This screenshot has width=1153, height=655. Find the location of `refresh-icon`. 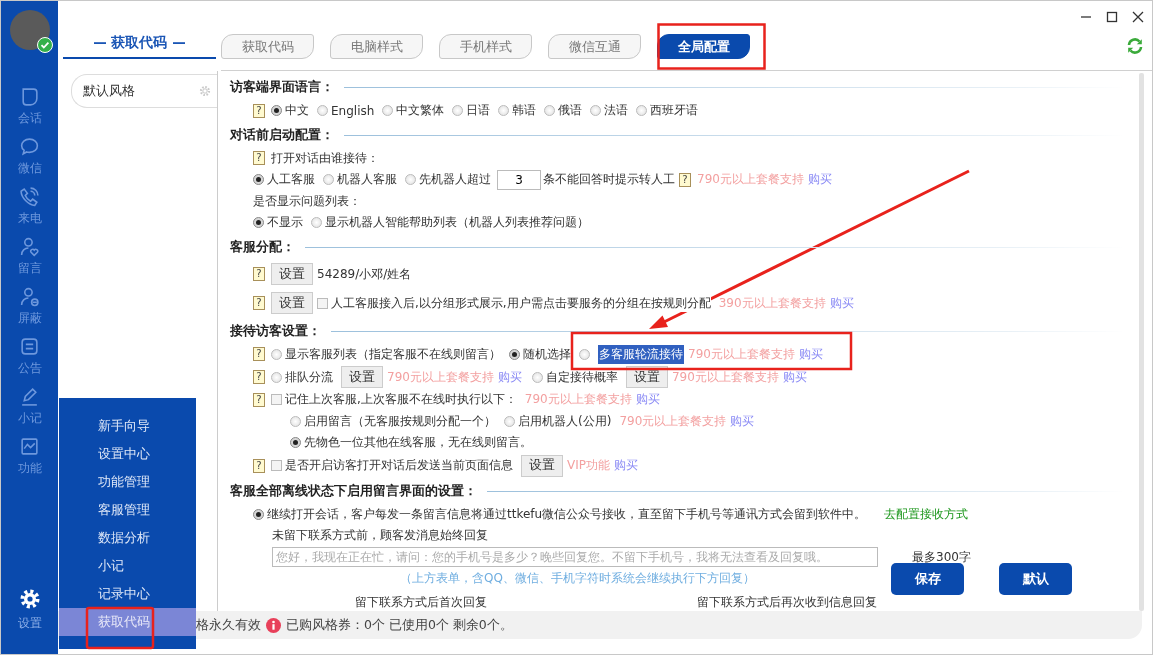

refresh-icon is located at coordinates (1135, 46).